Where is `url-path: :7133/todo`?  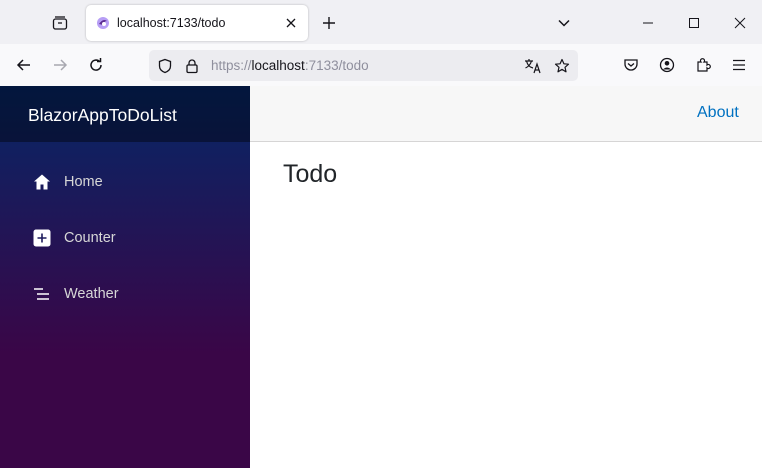 url-path: :7133/todo is located at coordinates (336, 65).